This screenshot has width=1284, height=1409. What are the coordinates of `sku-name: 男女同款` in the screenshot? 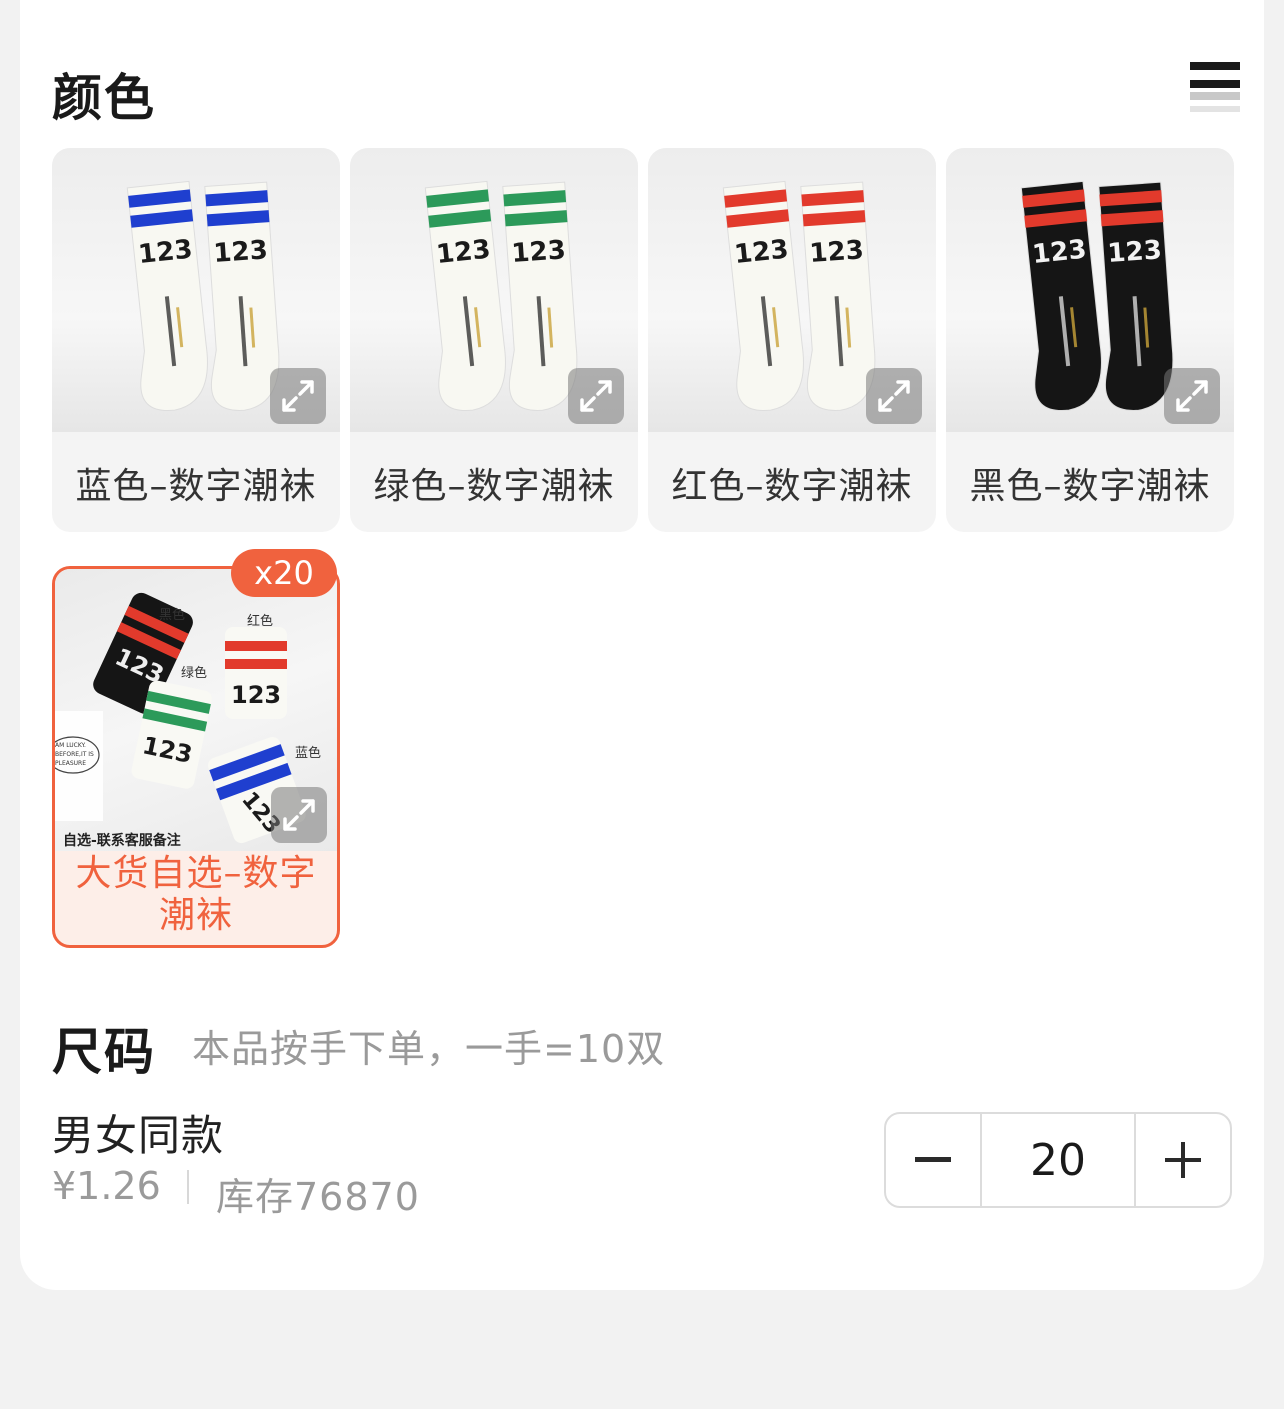 It's located at (138, 1135).